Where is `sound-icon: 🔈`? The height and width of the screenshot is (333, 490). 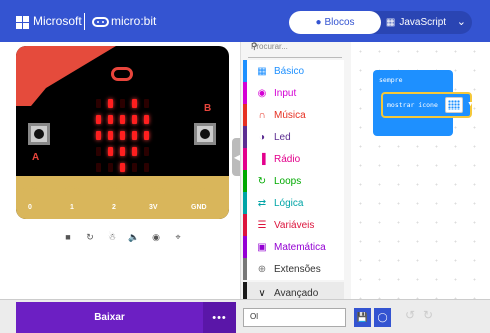 sound-icon: 🔈 is located at coordinates (134, 239).